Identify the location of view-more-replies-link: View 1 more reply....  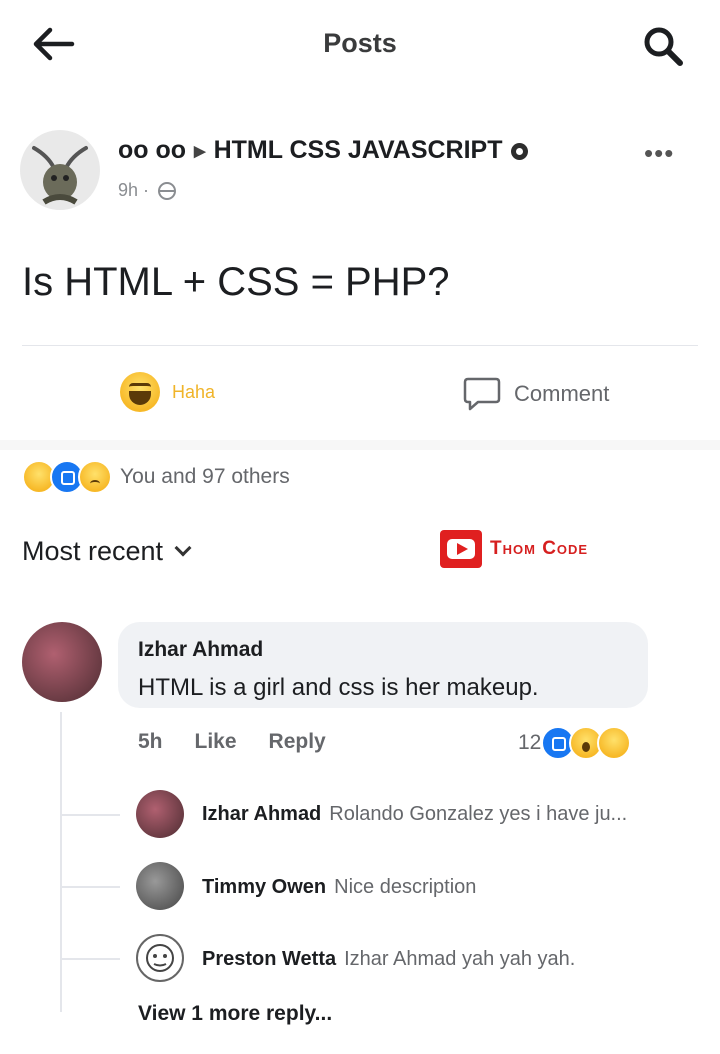
(235, 1014).